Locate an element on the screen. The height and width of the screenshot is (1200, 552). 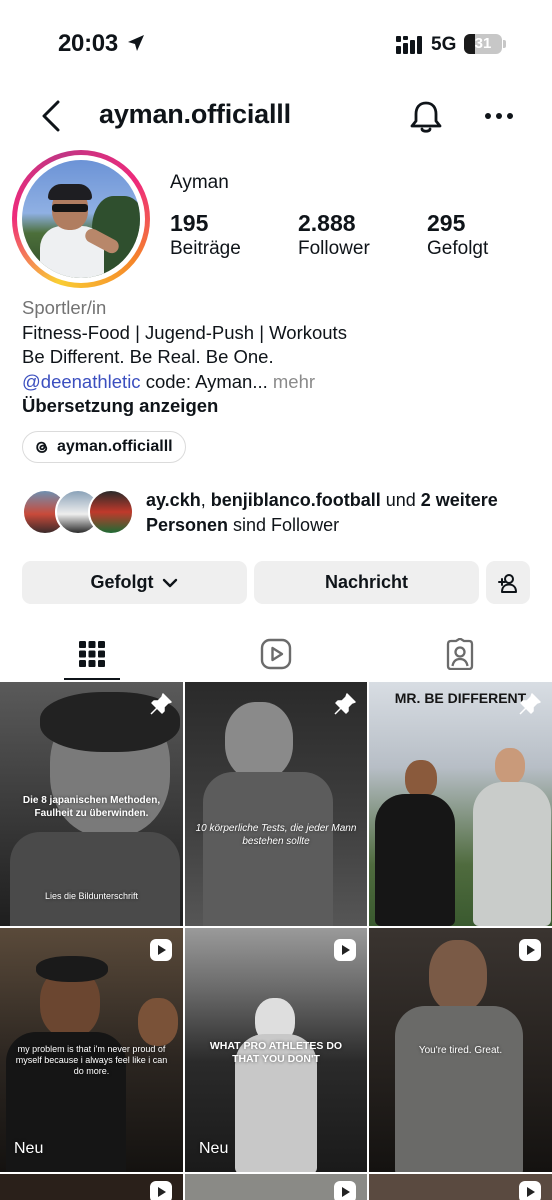
more-options-button is located at coordinates (499, 118).